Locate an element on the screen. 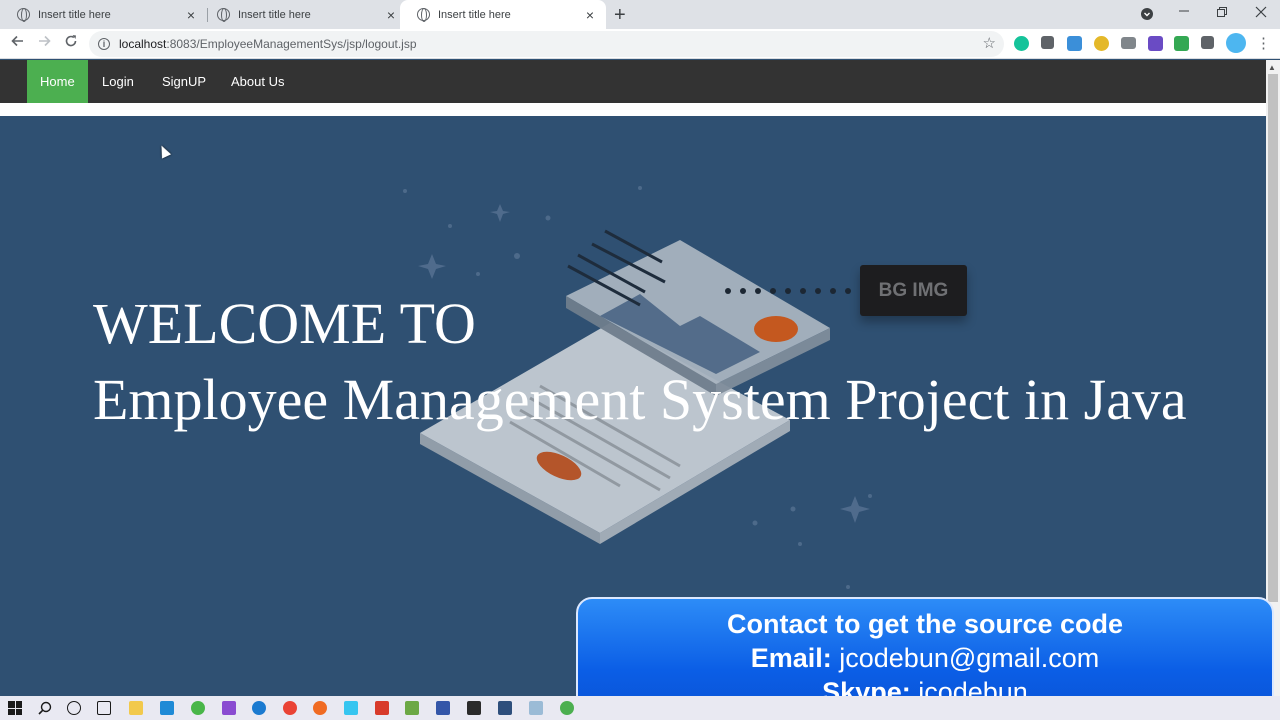 This screenshot has height=720, width=1280. email-label: Email: is located at coordinates (791, 658).